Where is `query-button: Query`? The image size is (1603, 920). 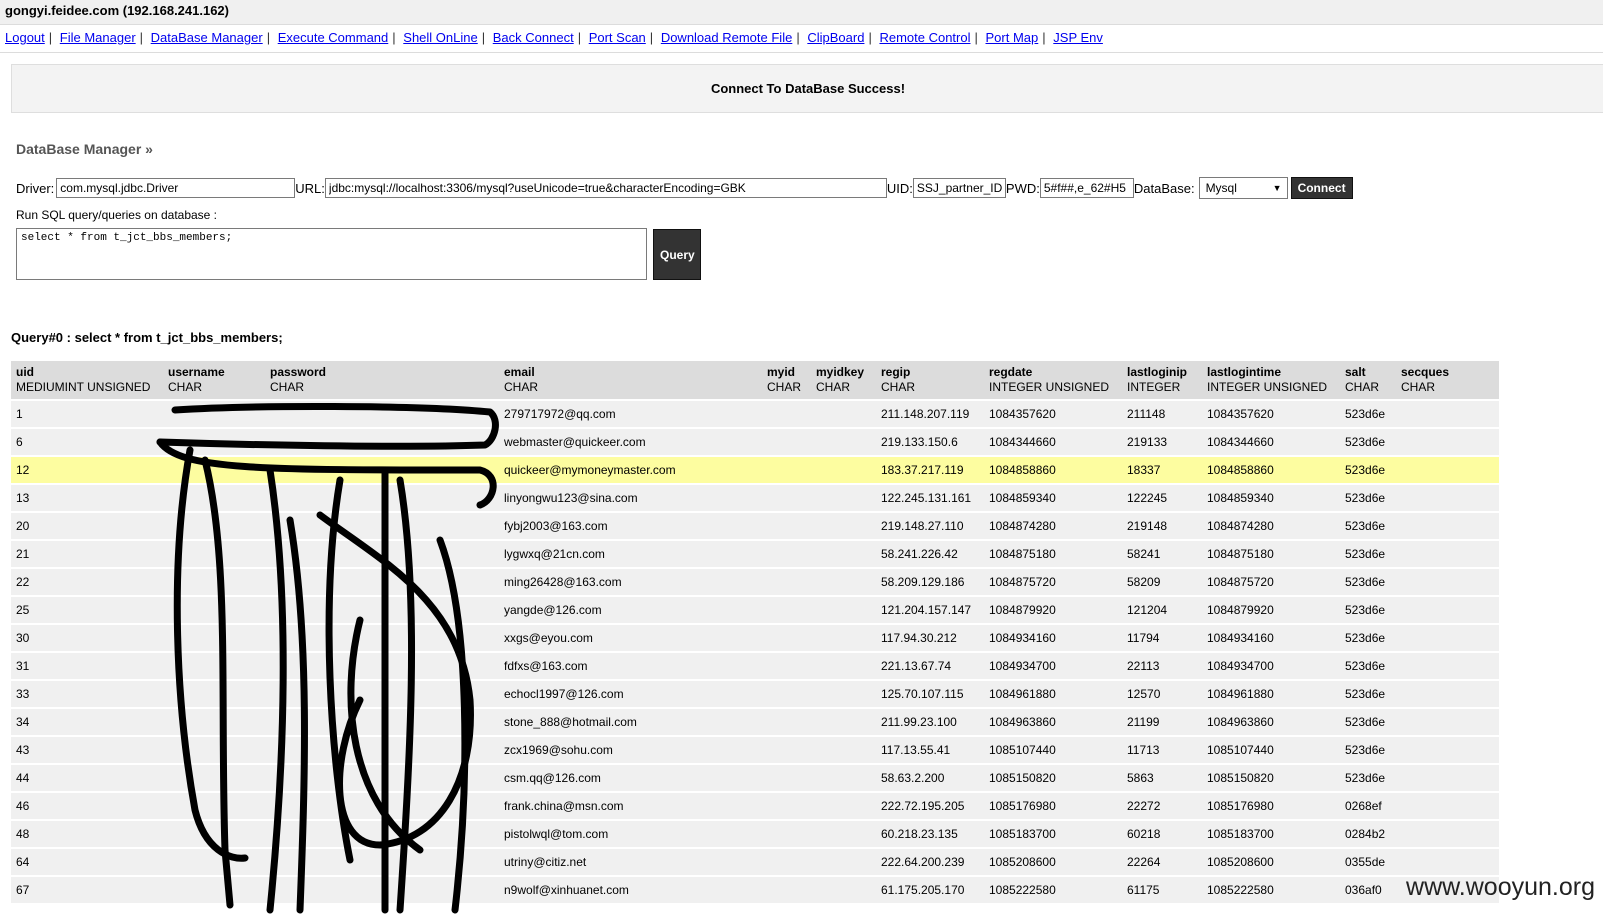
query-button: Query is located at coordinates (677, 254).